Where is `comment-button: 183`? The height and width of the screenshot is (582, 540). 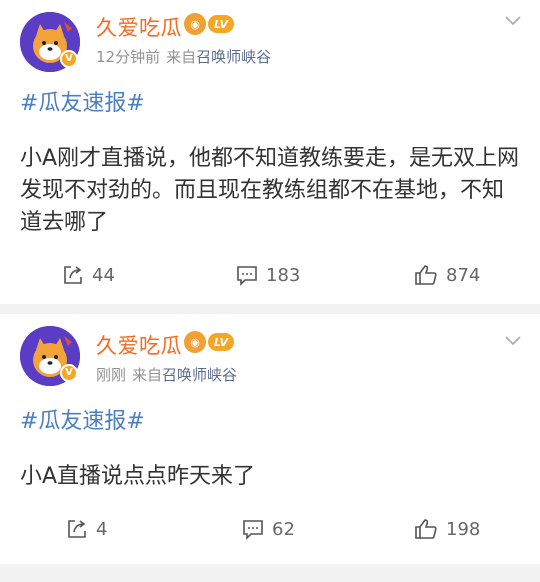
comment-button: 183 is located at coordinates (268, 275).